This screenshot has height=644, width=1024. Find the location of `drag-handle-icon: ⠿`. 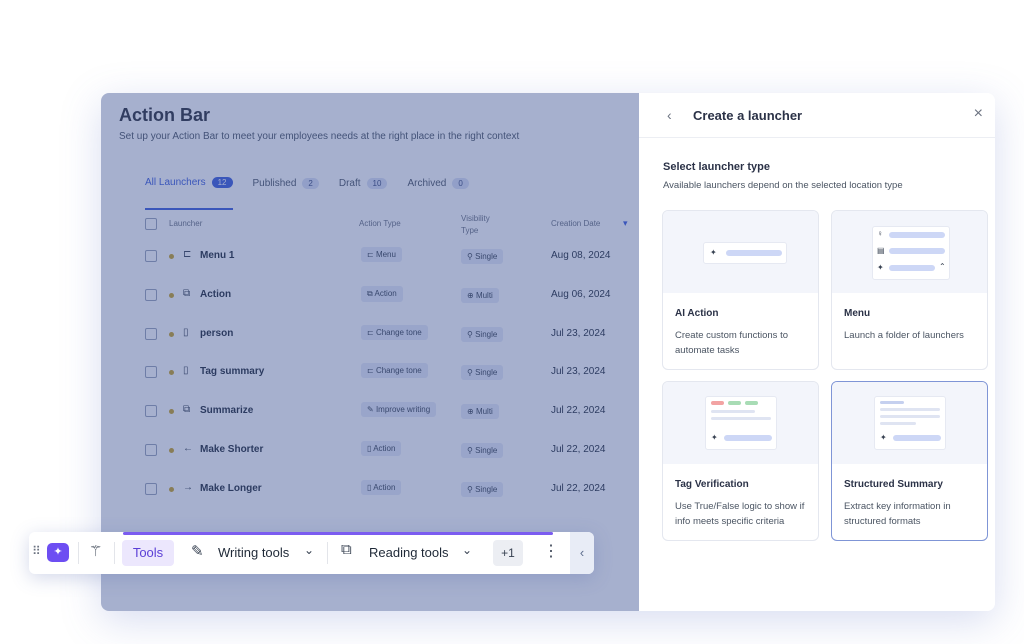

drag-handle-icon: ⠿ is located at coordinates (36, 551).